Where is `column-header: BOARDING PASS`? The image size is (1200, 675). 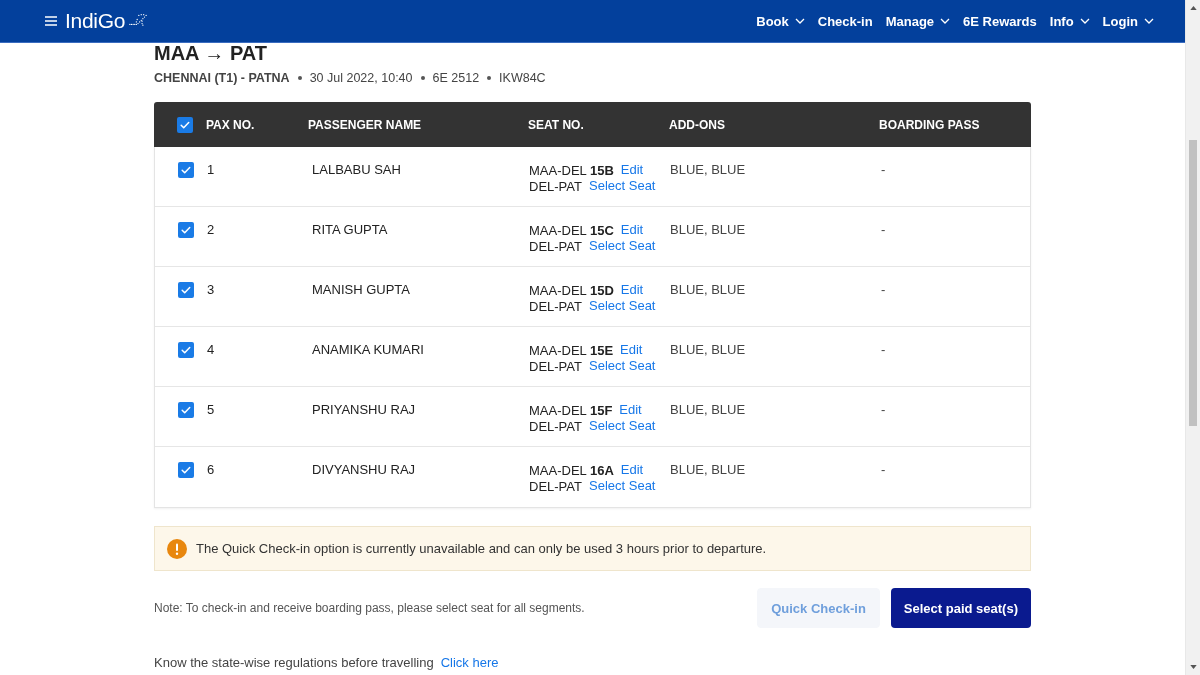 column-header: BOARDING PASS is located at coordinates (930, 124).